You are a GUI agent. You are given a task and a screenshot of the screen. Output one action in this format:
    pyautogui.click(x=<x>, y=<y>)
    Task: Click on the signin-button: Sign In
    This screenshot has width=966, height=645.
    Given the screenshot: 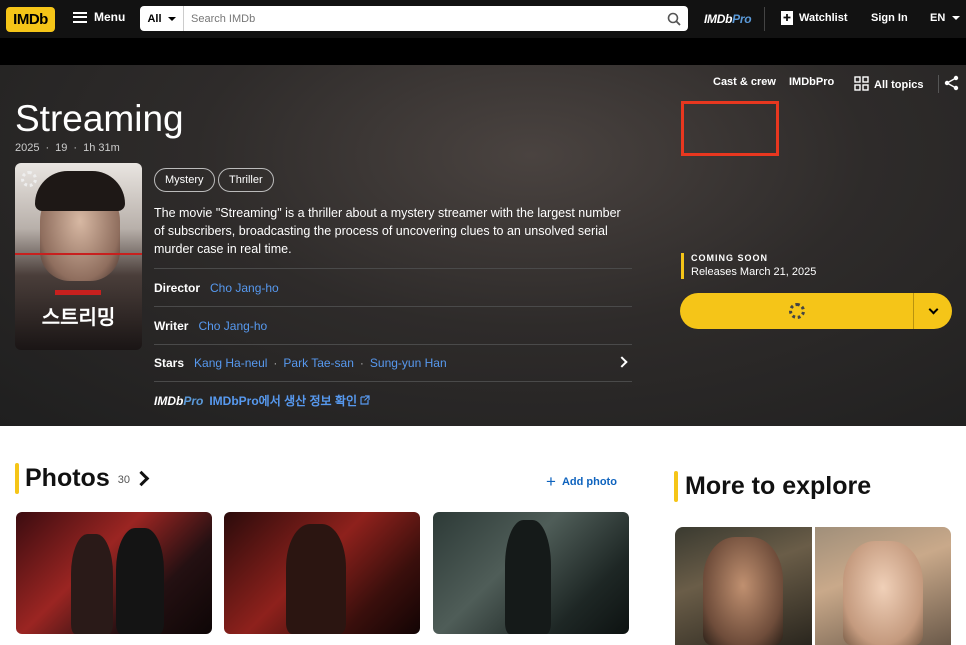 What is the action you would take?
    pyautogui.click(x=889, y=18)
    